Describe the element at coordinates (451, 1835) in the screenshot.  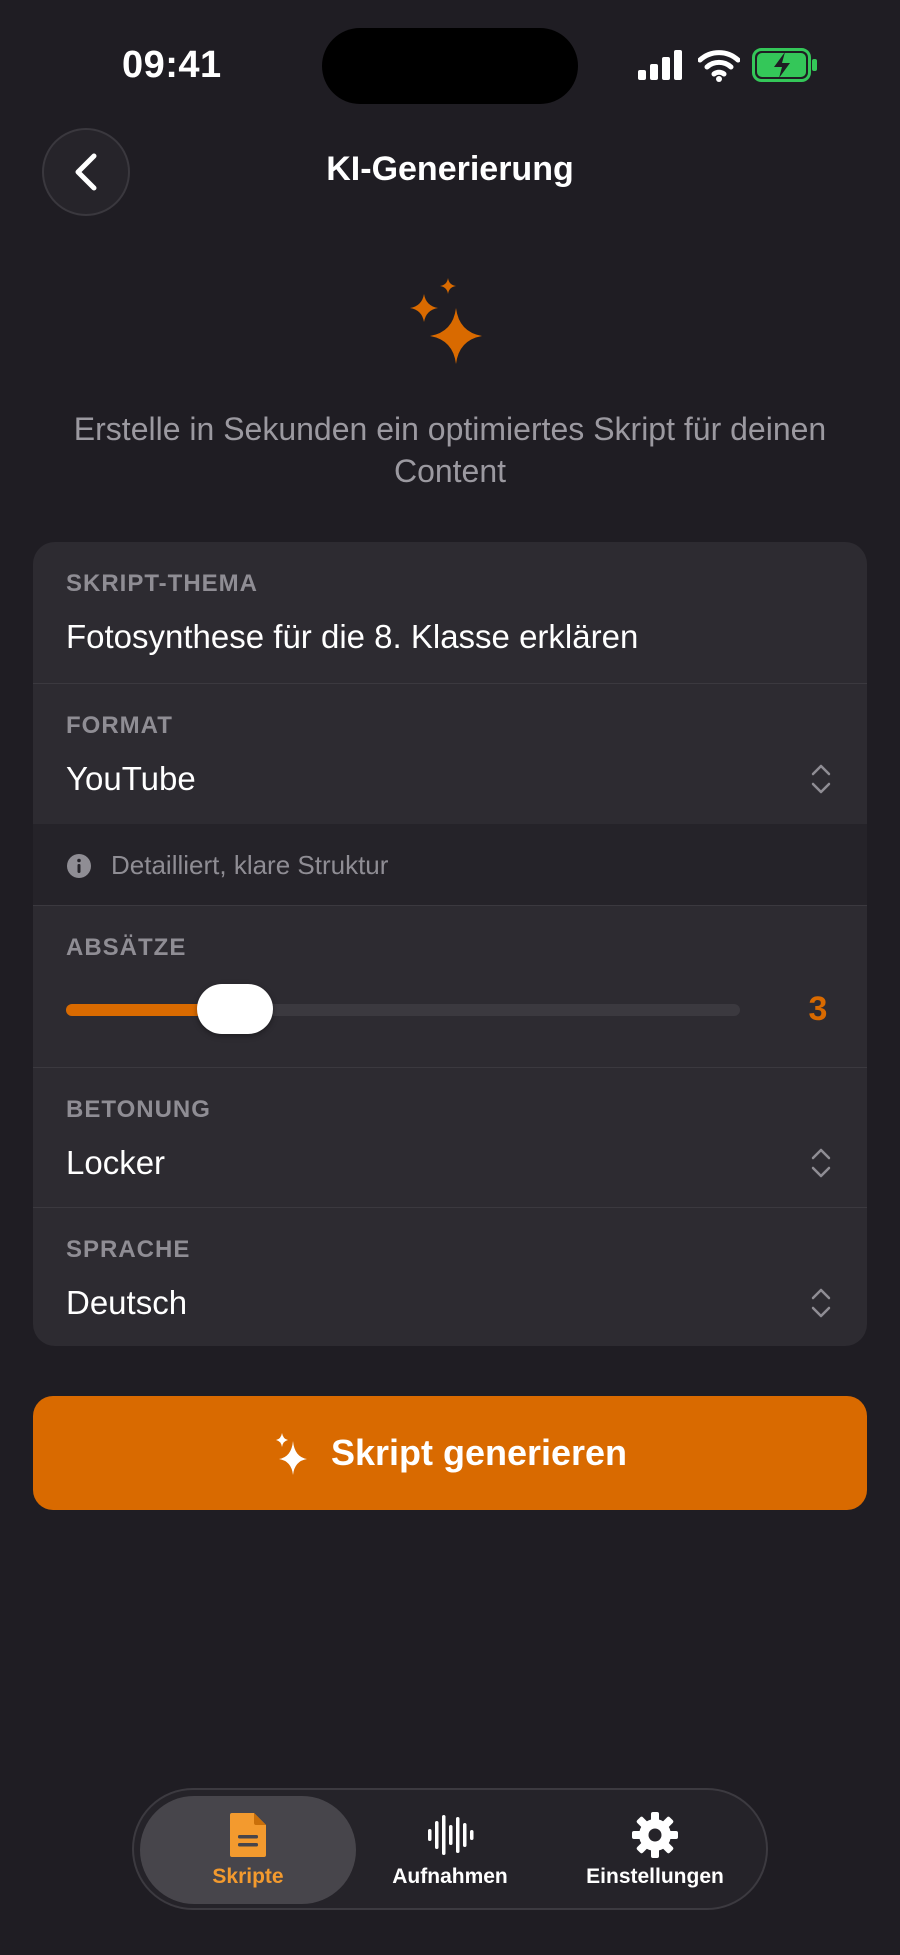
I see `waveform-icon` at that location.